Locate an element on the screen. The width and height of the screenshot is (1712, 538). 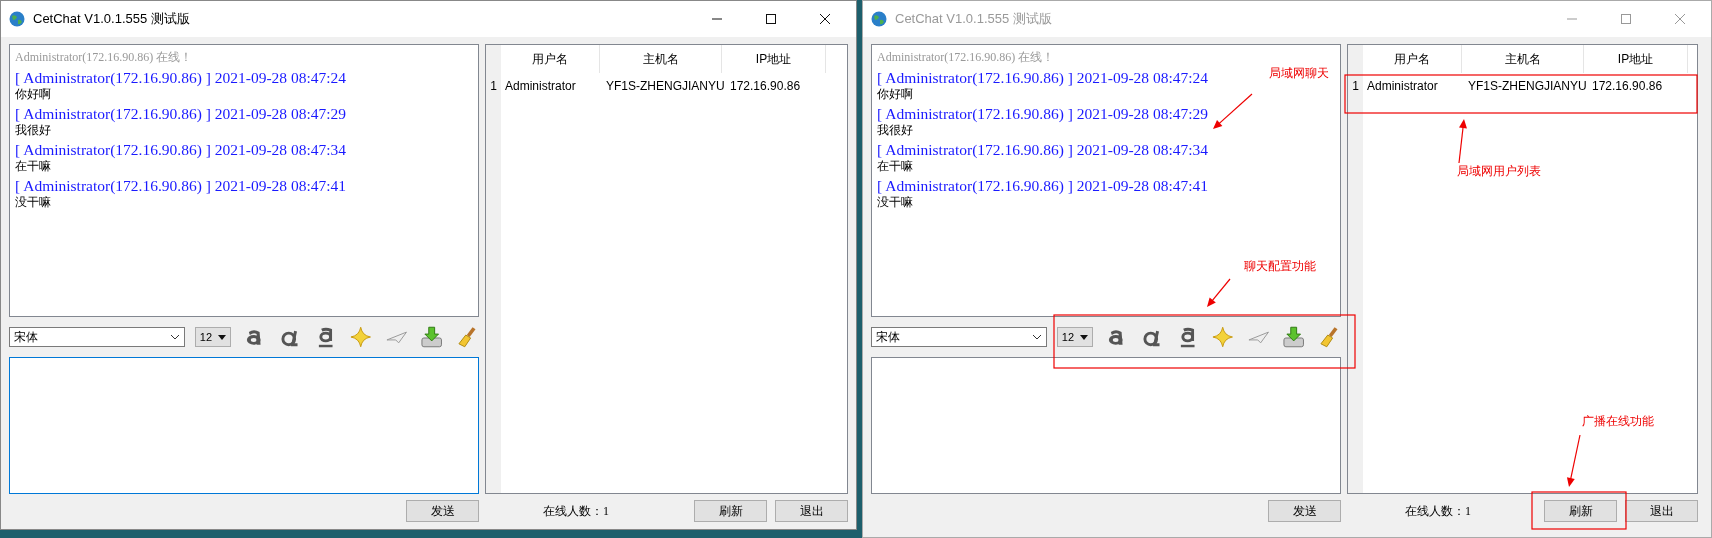
download-tray-icon is located at coordinates (432, 337).